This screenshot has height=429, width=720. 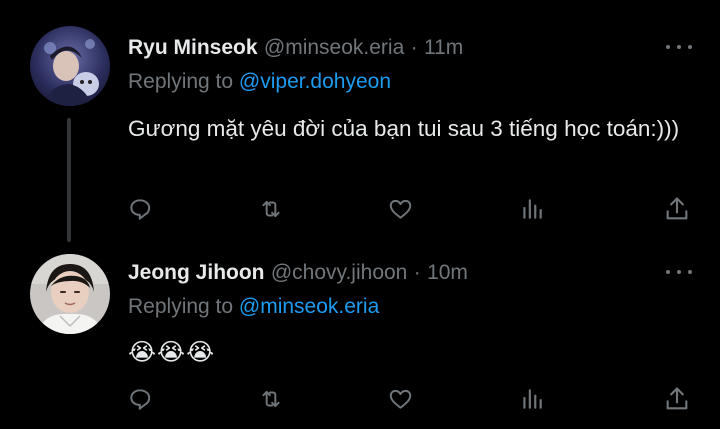 I want to click on replying-to: Replying to @viper.dohyeon, so click(x=259, y=82).